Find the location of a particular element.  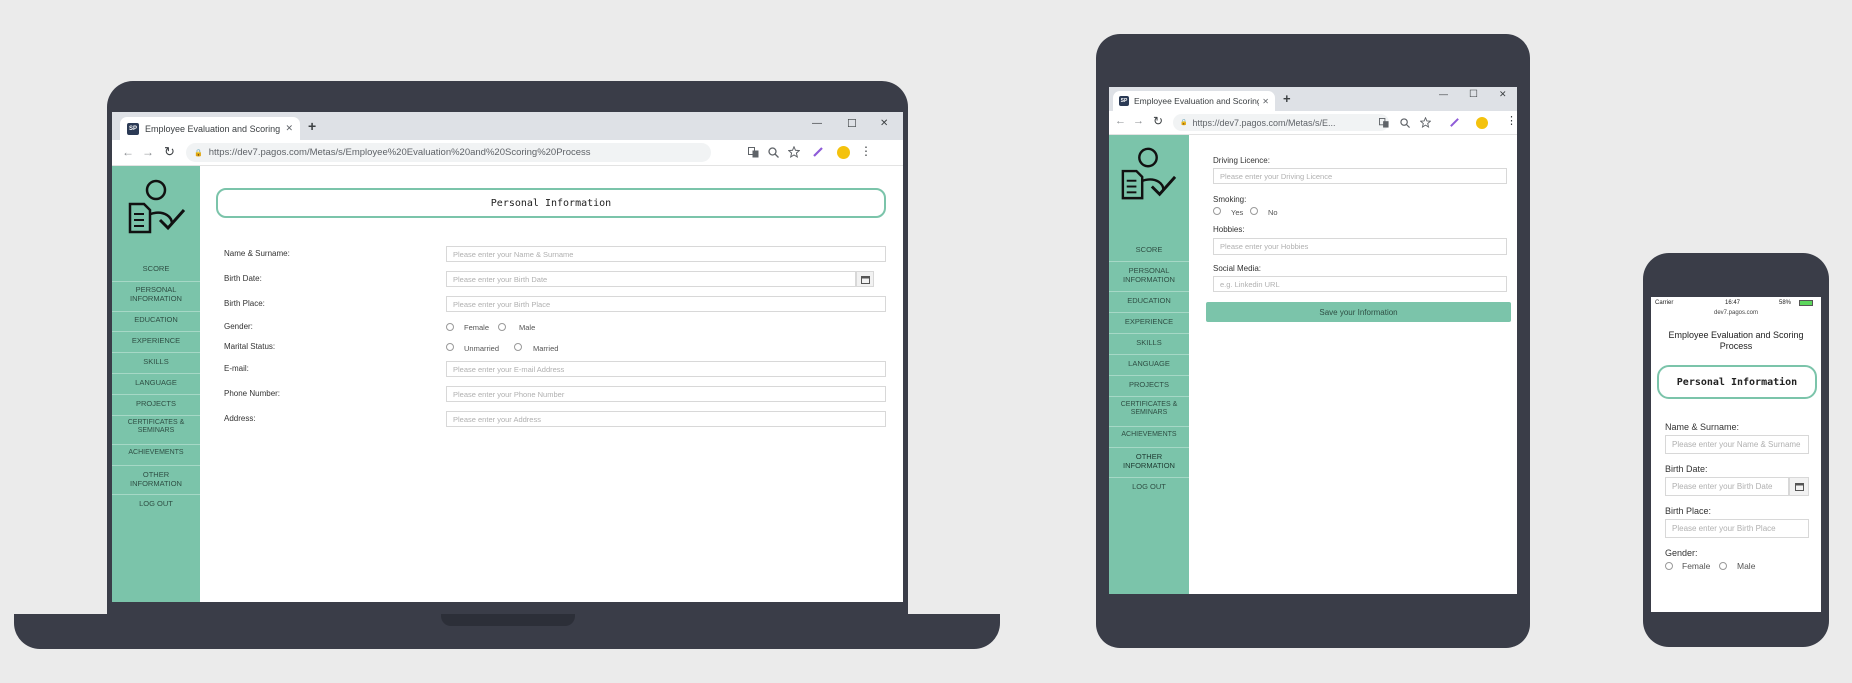

tab-title: Employee Evaluation and Scoring Process is located at coordinates (213, 128).